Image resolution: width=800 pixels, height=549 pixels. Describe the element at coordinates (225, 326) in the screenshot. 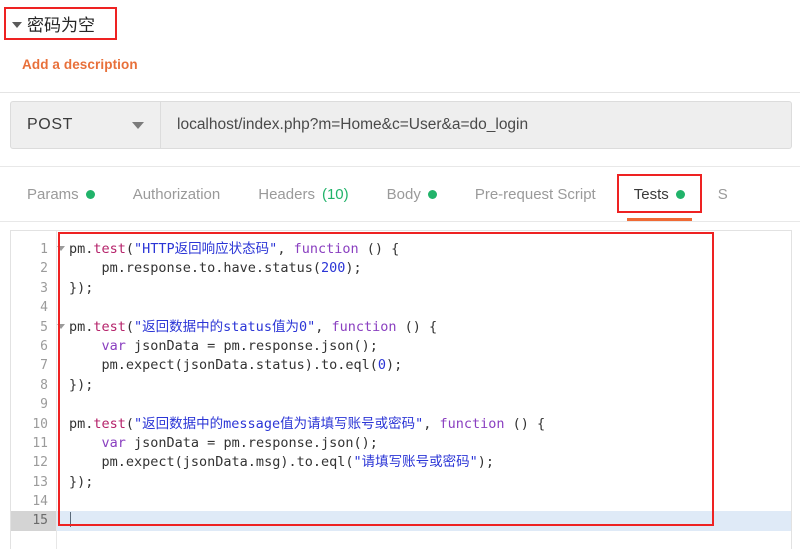

I see `code-token: "返回数据中的status值为0"` at that location.